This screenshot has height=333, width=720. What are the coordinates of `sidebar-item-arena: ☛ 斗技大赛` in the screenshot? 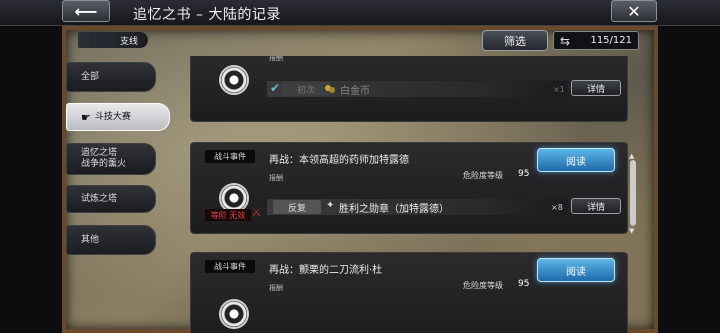 It's located at (118, 117).